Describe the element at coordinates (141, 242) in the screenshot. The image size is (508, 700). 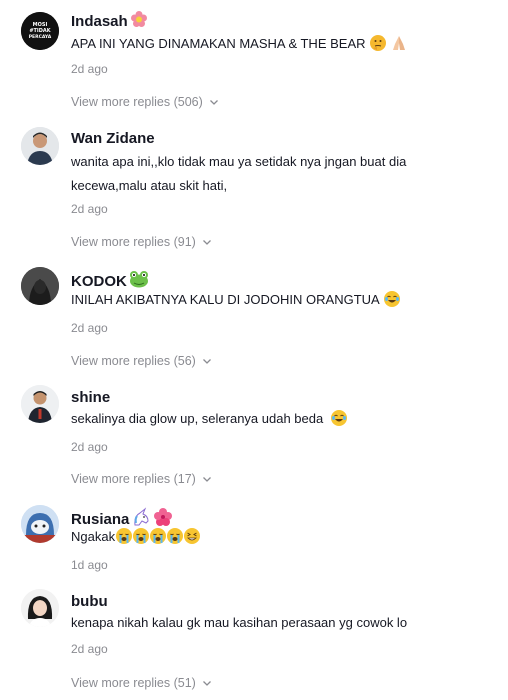
I see `view-replies-button: View more replies (91)` at that location.